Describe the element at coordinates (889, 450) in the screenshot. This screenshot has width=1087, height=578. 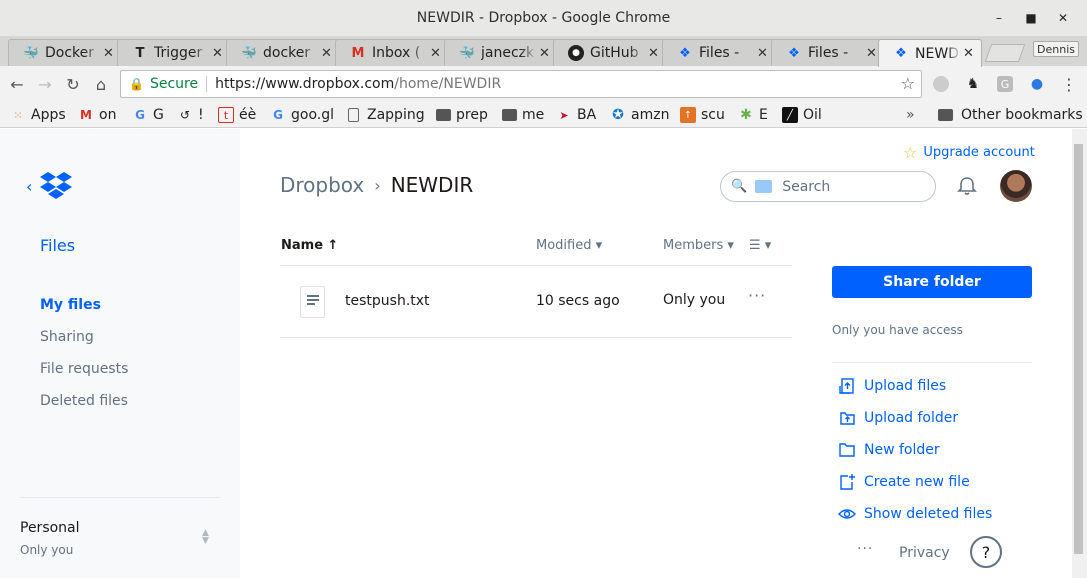
I see `new-folder-action: New folder` at that location.